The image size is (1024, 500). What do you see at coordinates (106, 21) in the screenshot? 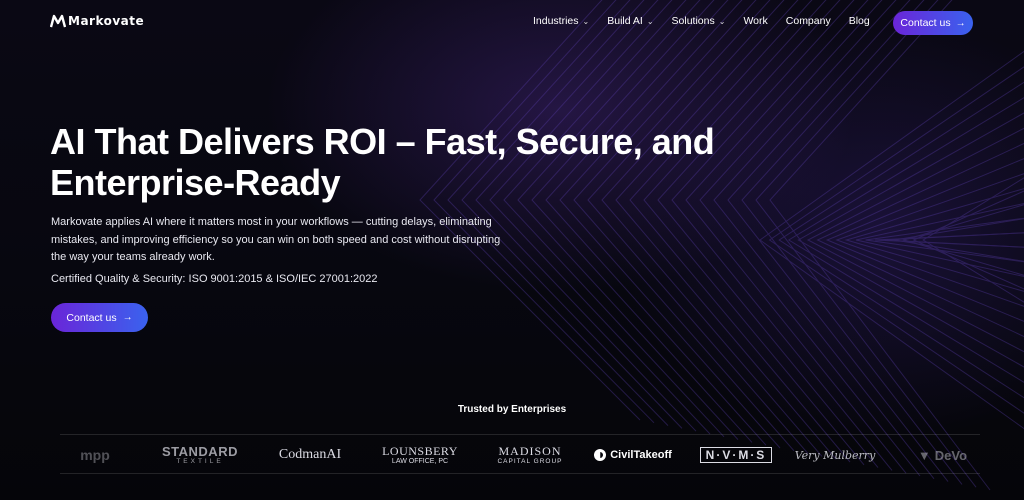
I see `brand-name: Markovate` at bounding box center [106, 21].